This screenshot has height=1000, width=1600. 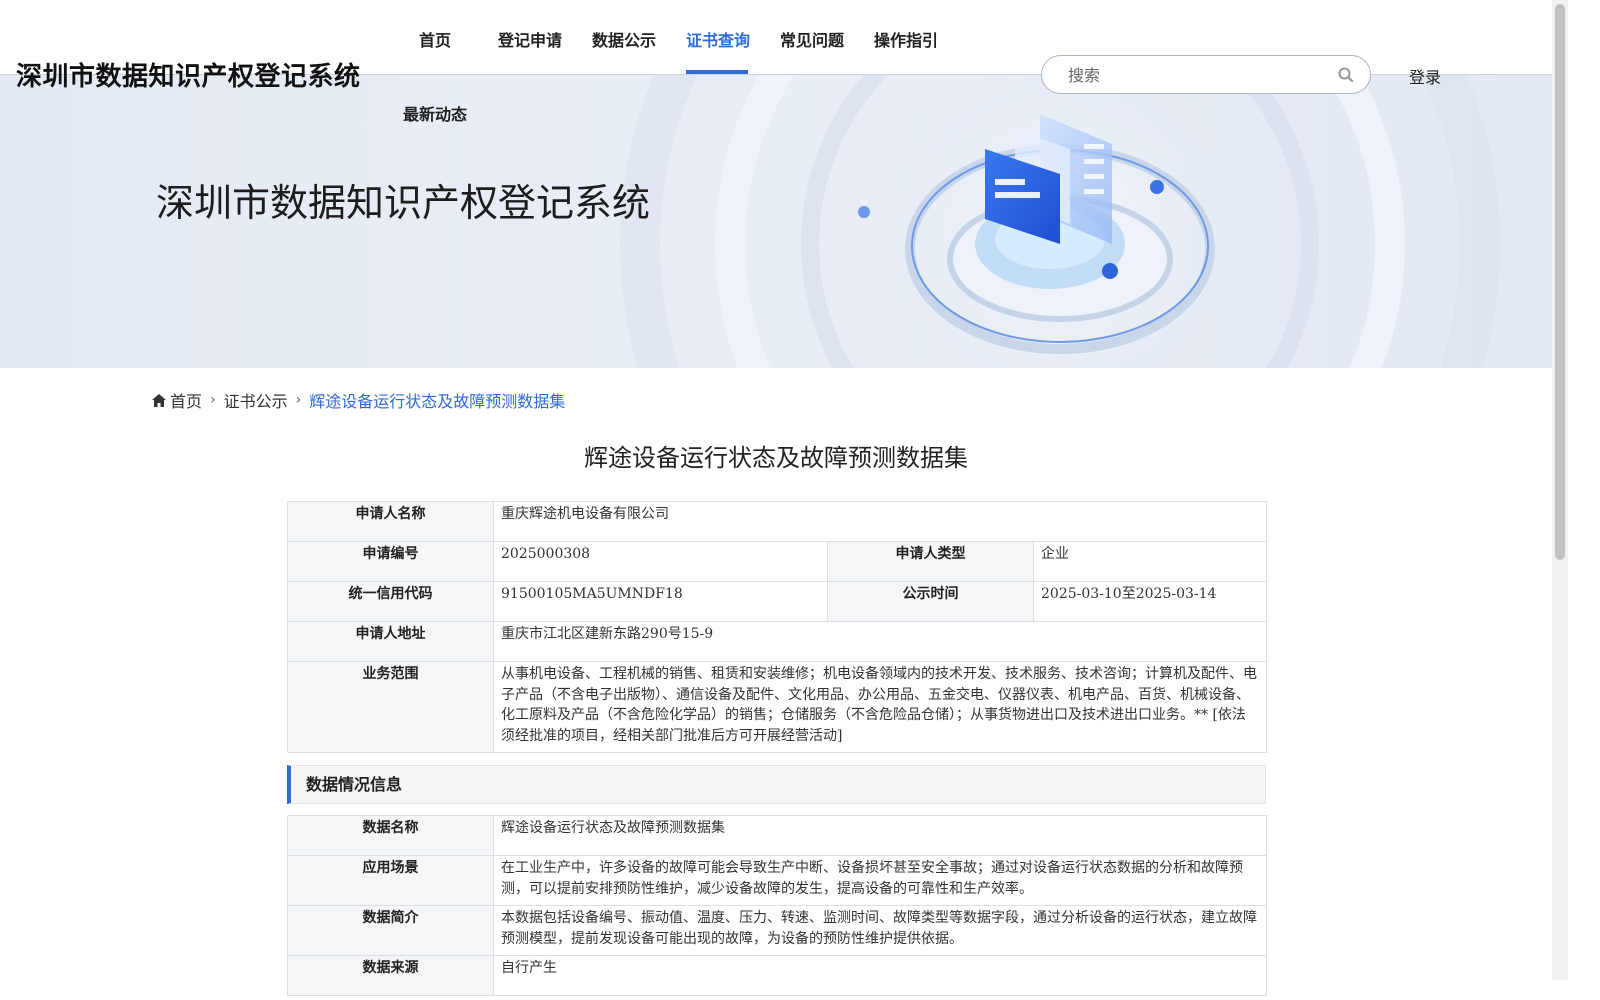 I want to click on applicant-name-value: 重庆辉途机电设备有限公司, so click(x=880, y=521).